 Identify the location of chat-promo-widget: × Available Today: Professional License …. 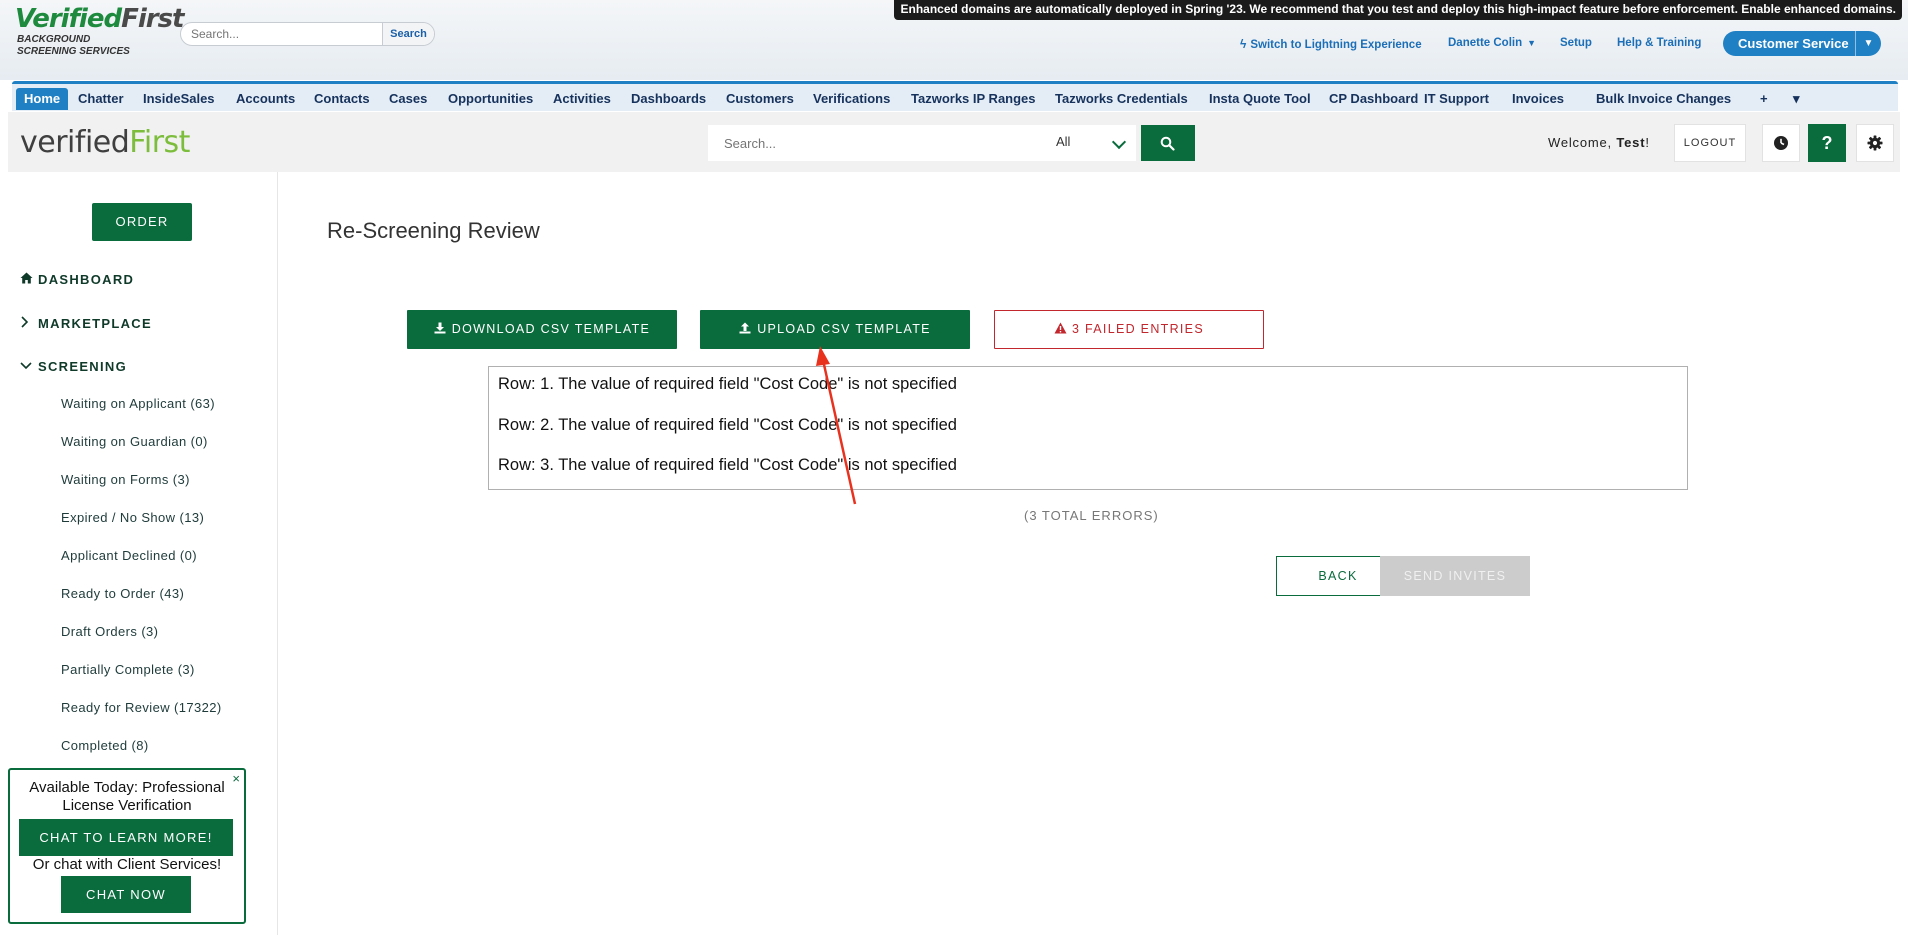
(127, 846).